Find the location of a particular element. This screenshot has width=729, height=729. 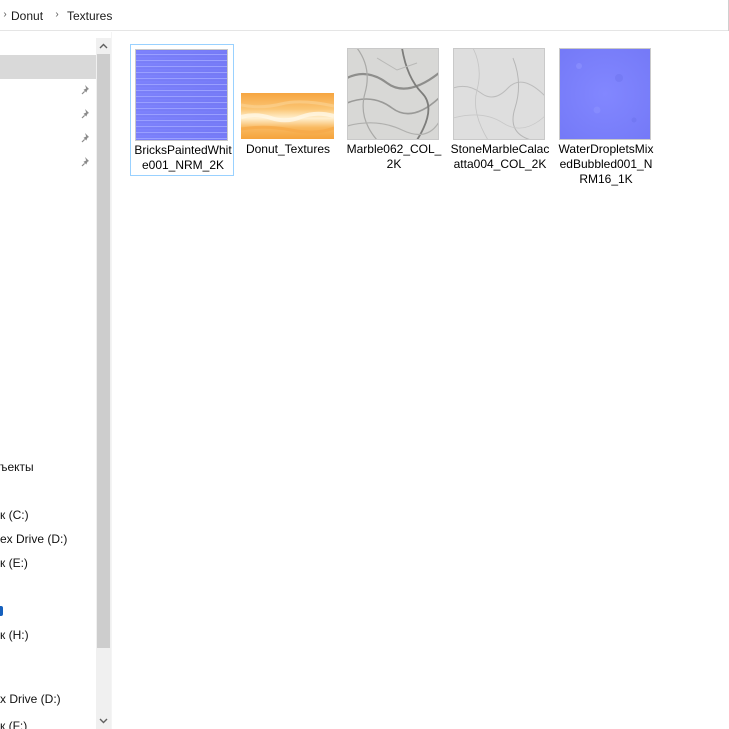

file-name: WaterDropletsMixedBubbled001_NRM16_1K is located at coordinates (606, 164).